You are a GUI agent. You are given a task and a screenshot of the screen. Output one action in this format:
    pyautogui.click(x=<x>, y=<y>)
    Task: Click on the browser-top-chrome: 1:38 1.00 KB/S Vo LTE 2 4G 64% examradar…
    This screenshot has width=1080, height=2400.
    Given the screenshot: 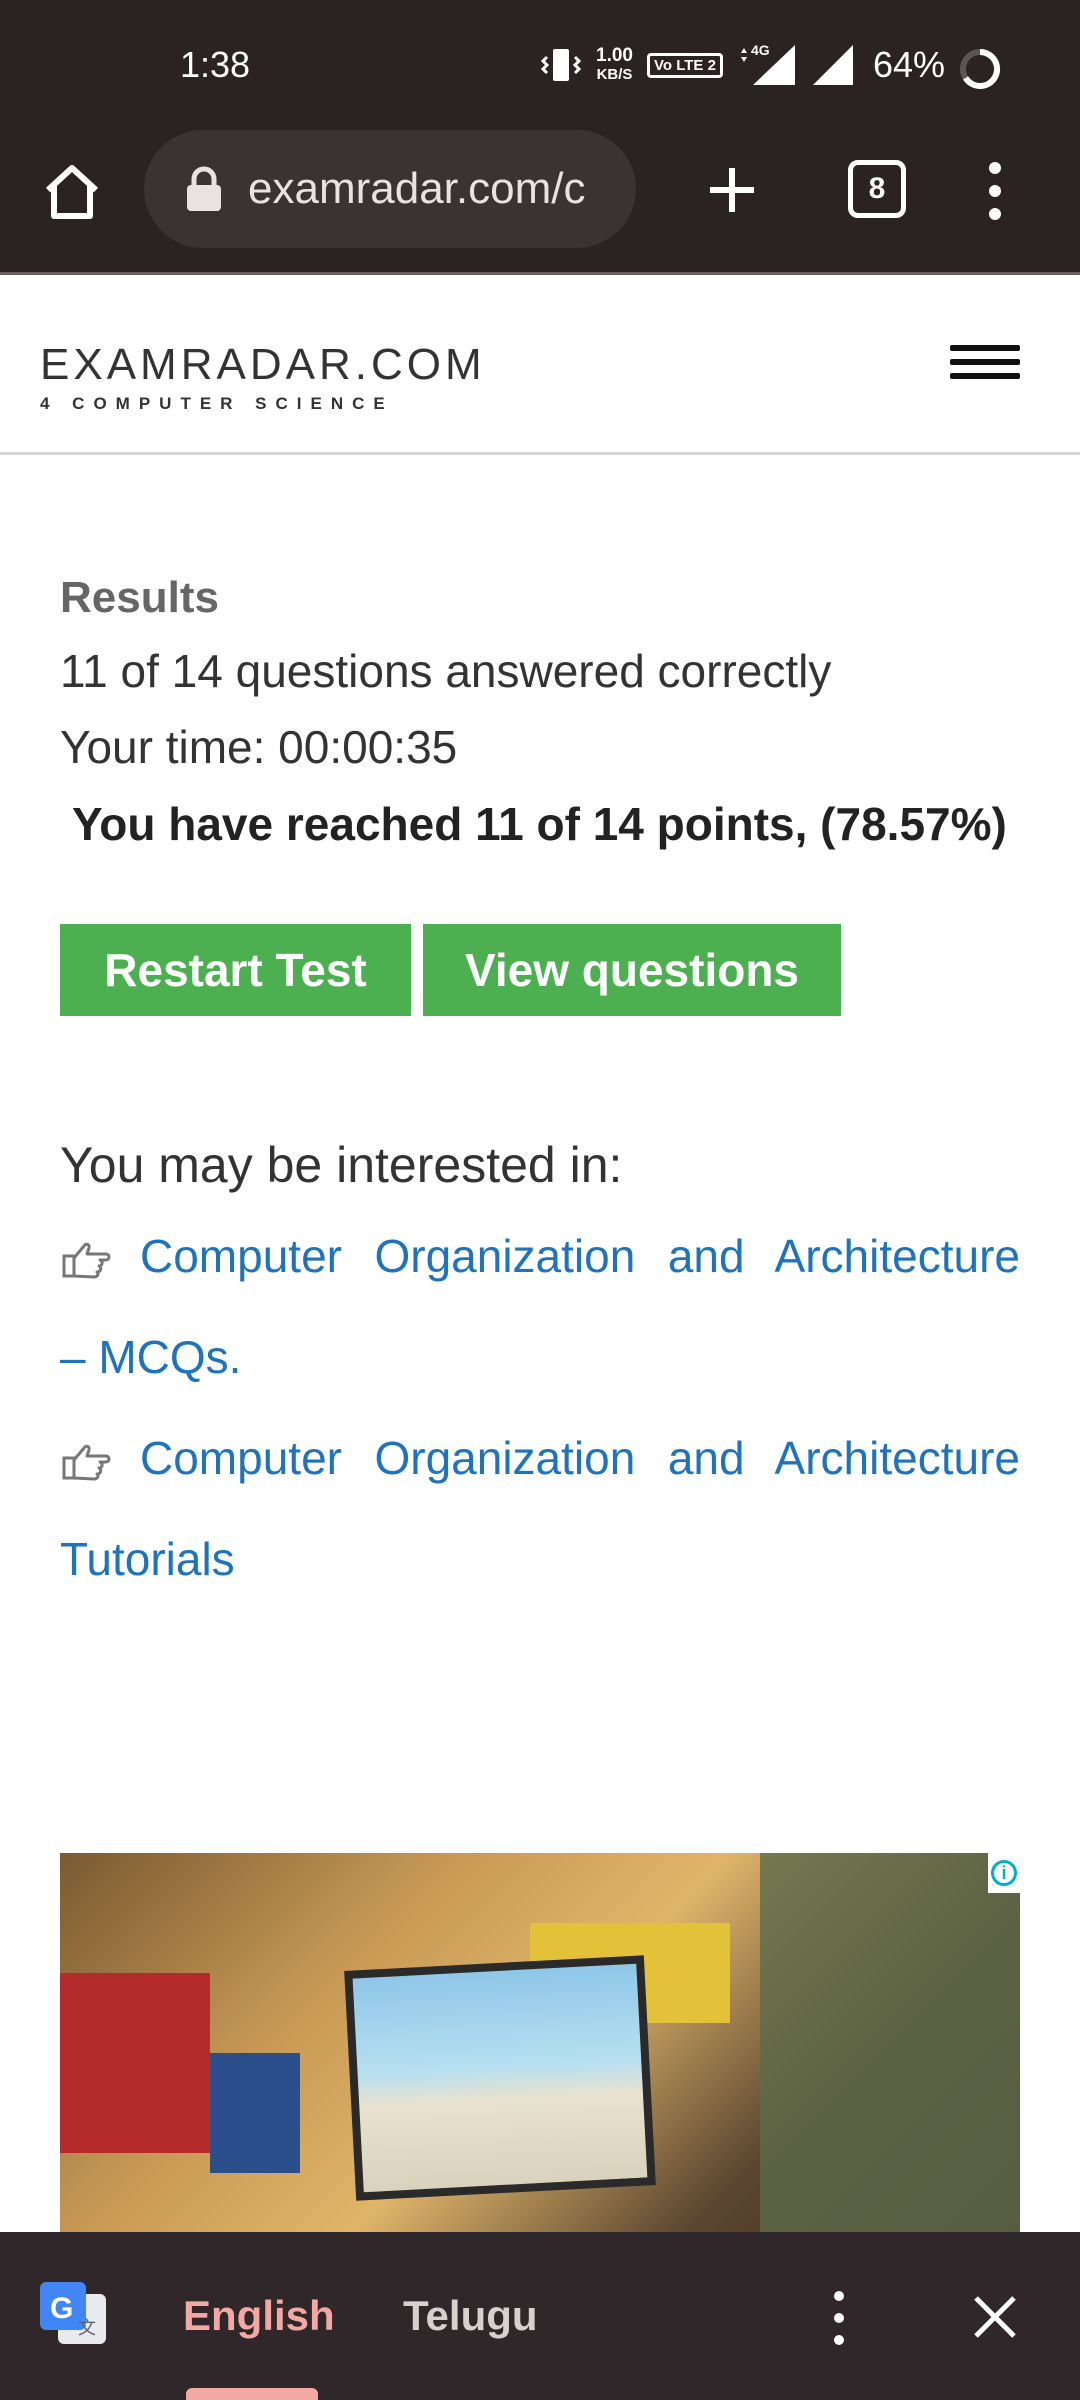 What is the action you would take?
    pyautogui.click(x=540, y=136)
    